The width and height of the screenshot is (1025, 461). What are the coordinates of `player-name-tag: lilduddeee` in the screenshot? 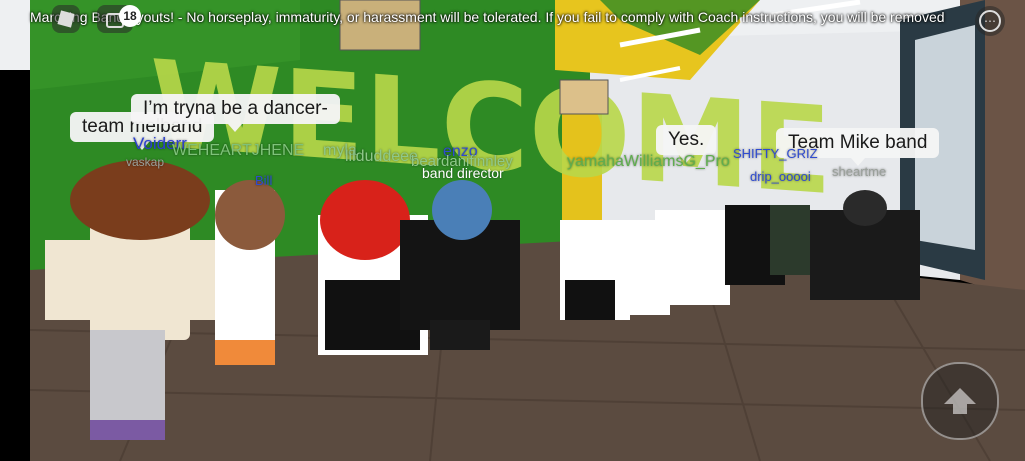 It's located at (381, 156).